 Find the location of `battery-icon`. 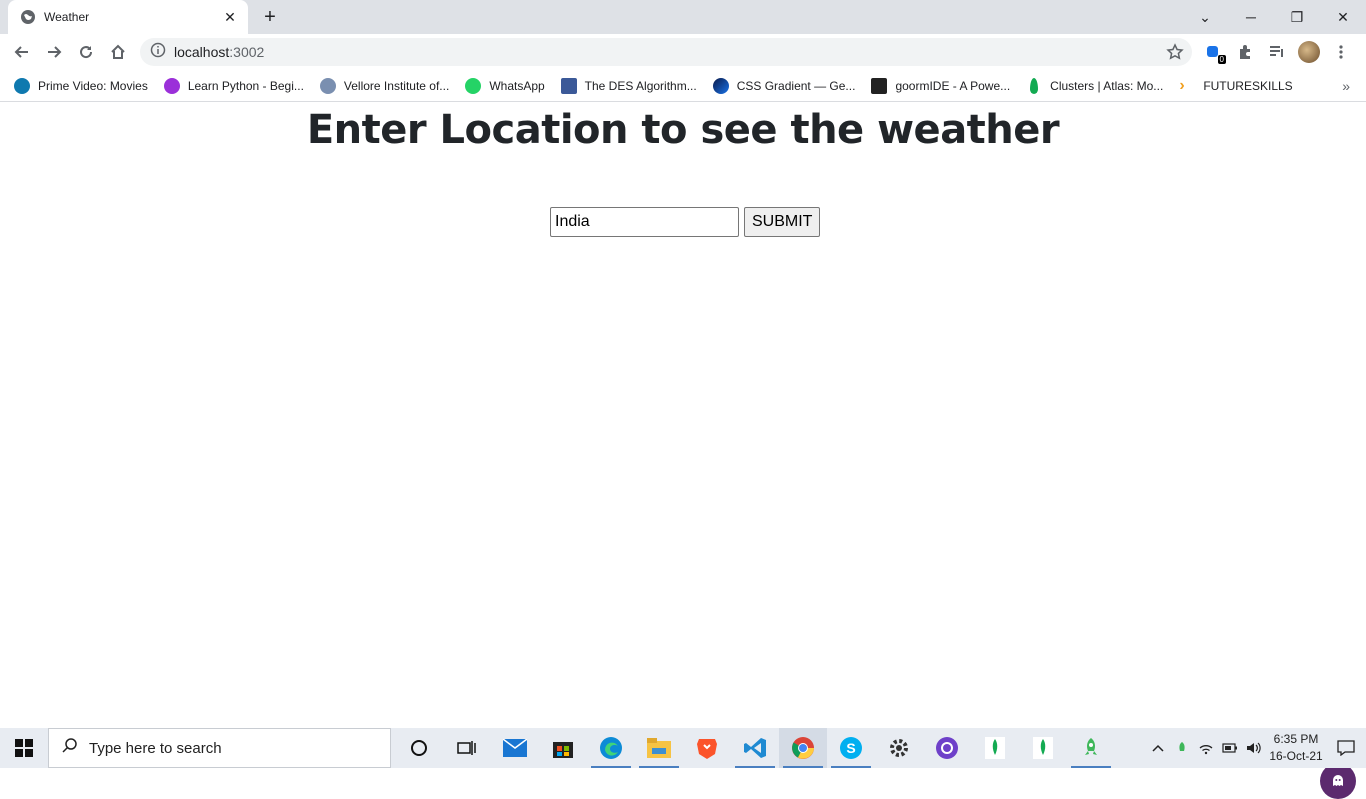

battery-icon is located at coordinates (1230, 748).